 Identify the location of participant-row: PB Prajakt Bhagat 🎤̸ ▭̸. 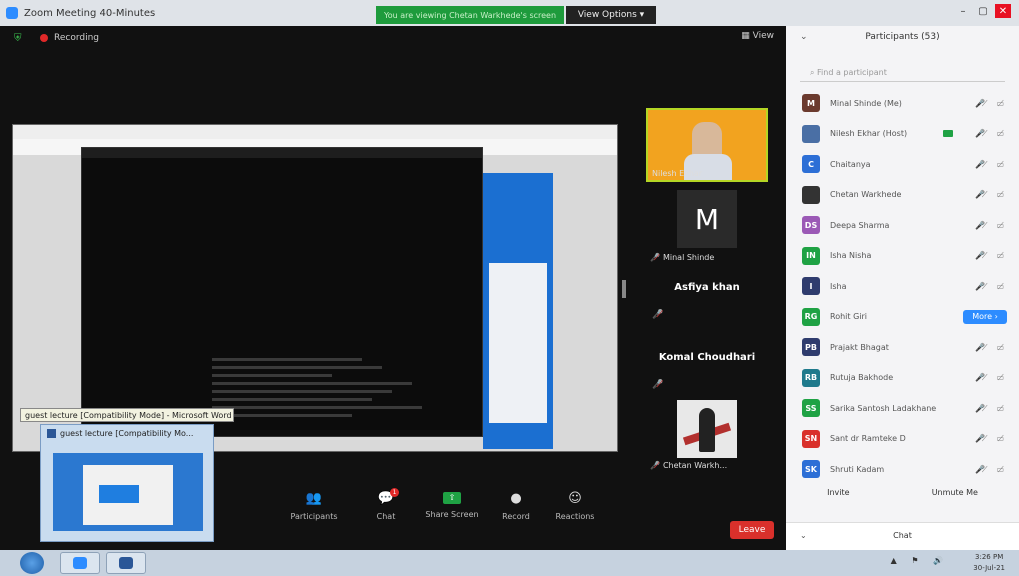
(902, 347).